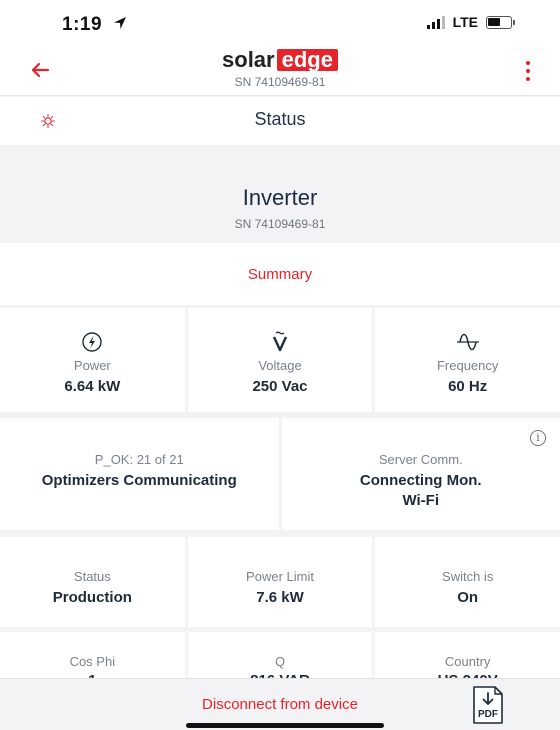 This screenshot has height=730, width=560. I want to click on summary-label: Summary, so click(280, 274).